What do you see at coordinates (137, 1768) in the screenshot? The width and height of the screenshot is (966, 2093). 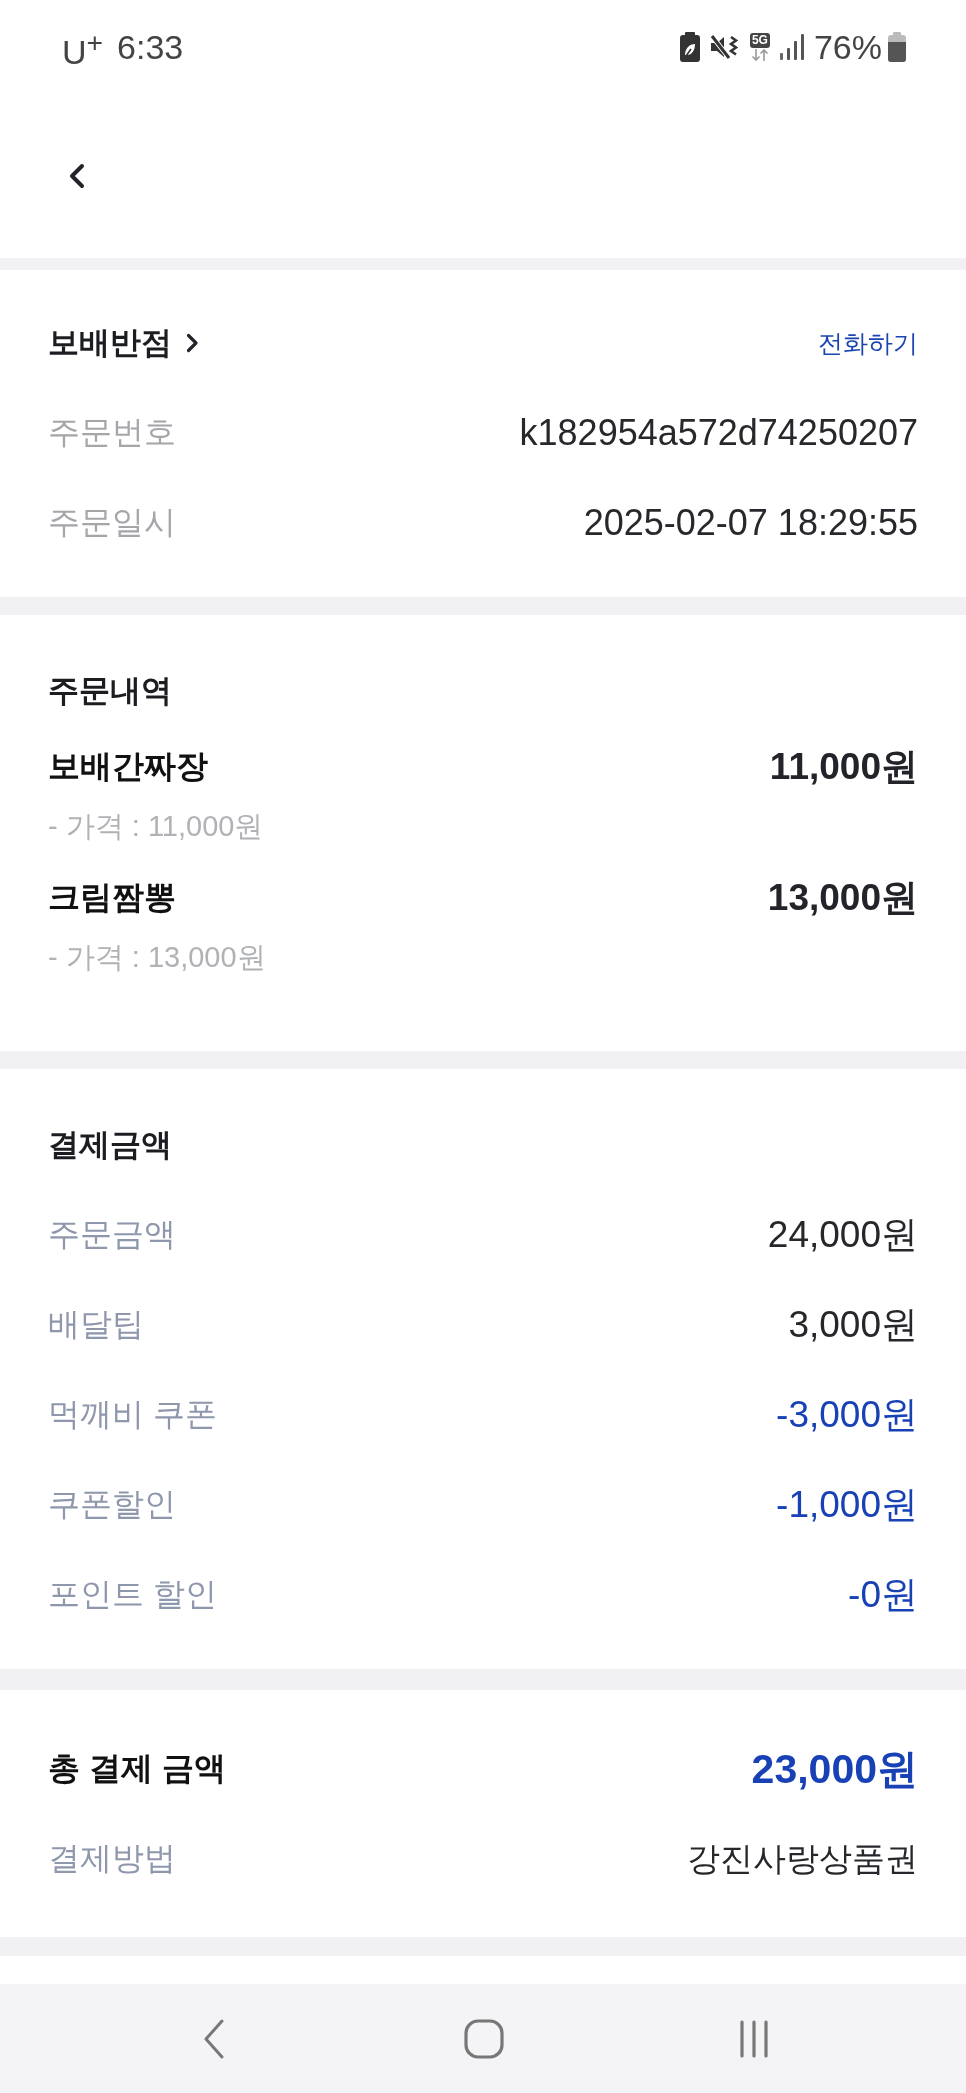 I see `total-label: 총 결제 금액` at bounding box center [137, 1768].